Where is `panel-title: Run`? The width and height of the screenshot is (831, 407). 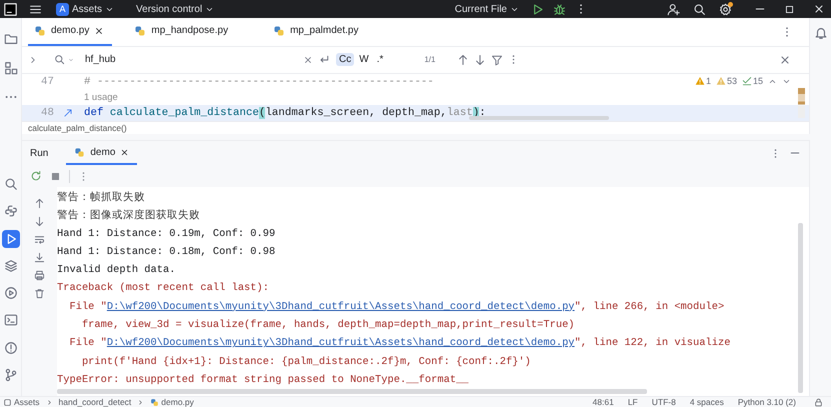
panel-title: Run is located at coordinates (39, 153).